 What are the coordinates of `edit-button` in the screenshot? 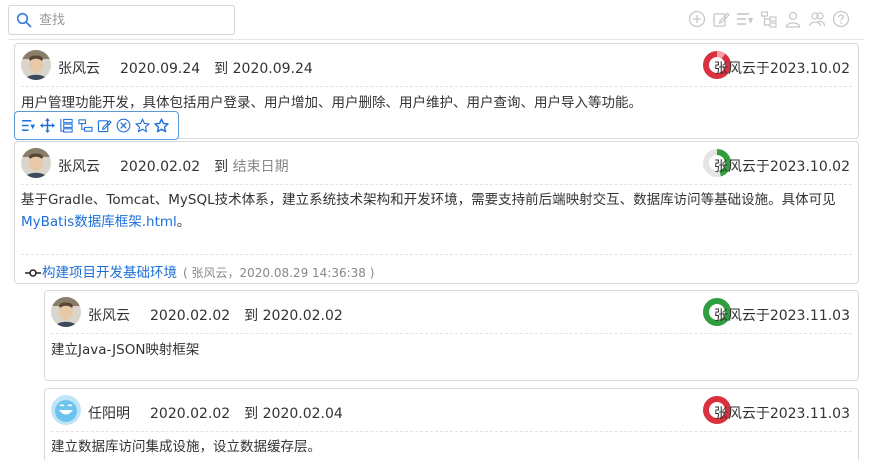 It's located at (721, 19).